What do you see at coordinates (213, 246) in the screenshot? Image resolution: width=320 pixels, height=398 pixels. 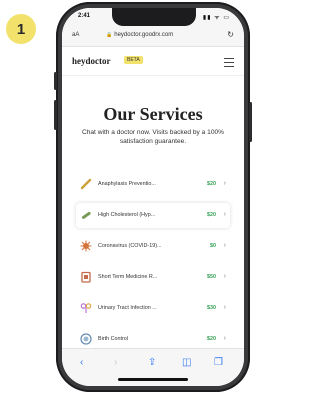 I see `service-price: $0` at bounding box center [213, 246].